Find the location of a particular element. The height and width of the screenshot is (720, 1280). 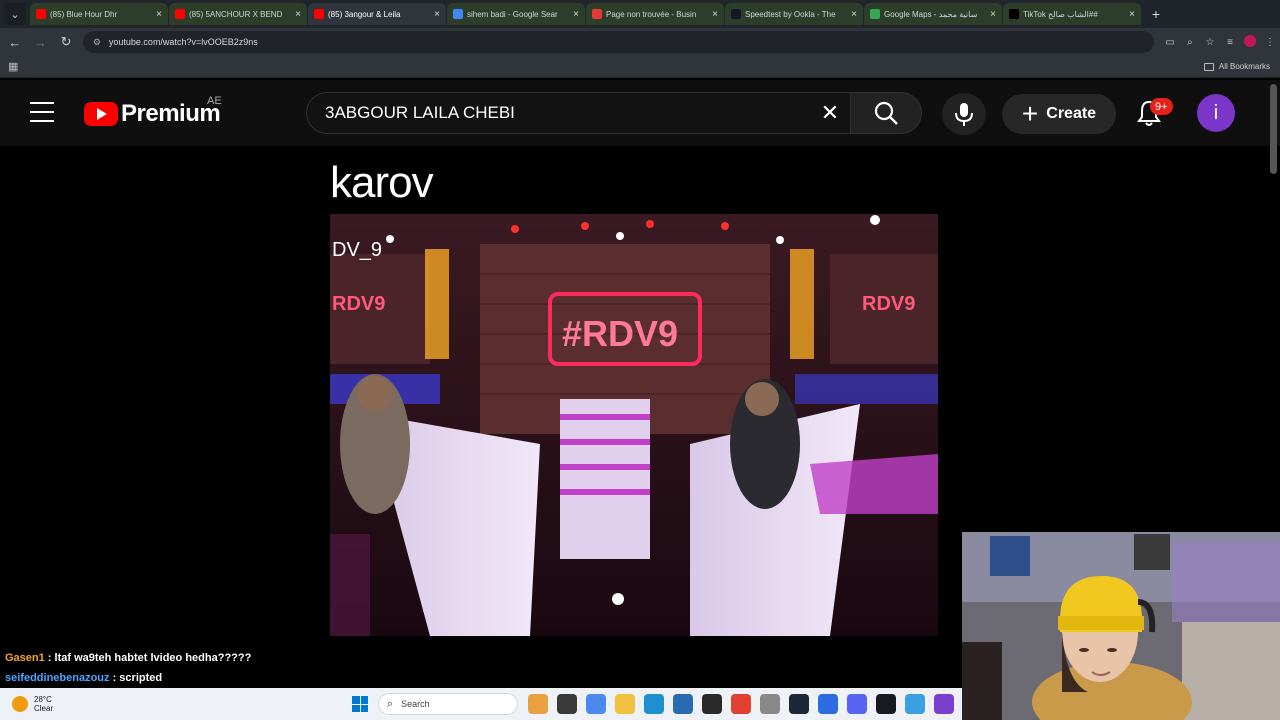

webcam-overlay is located at coordinates (1121, 626).